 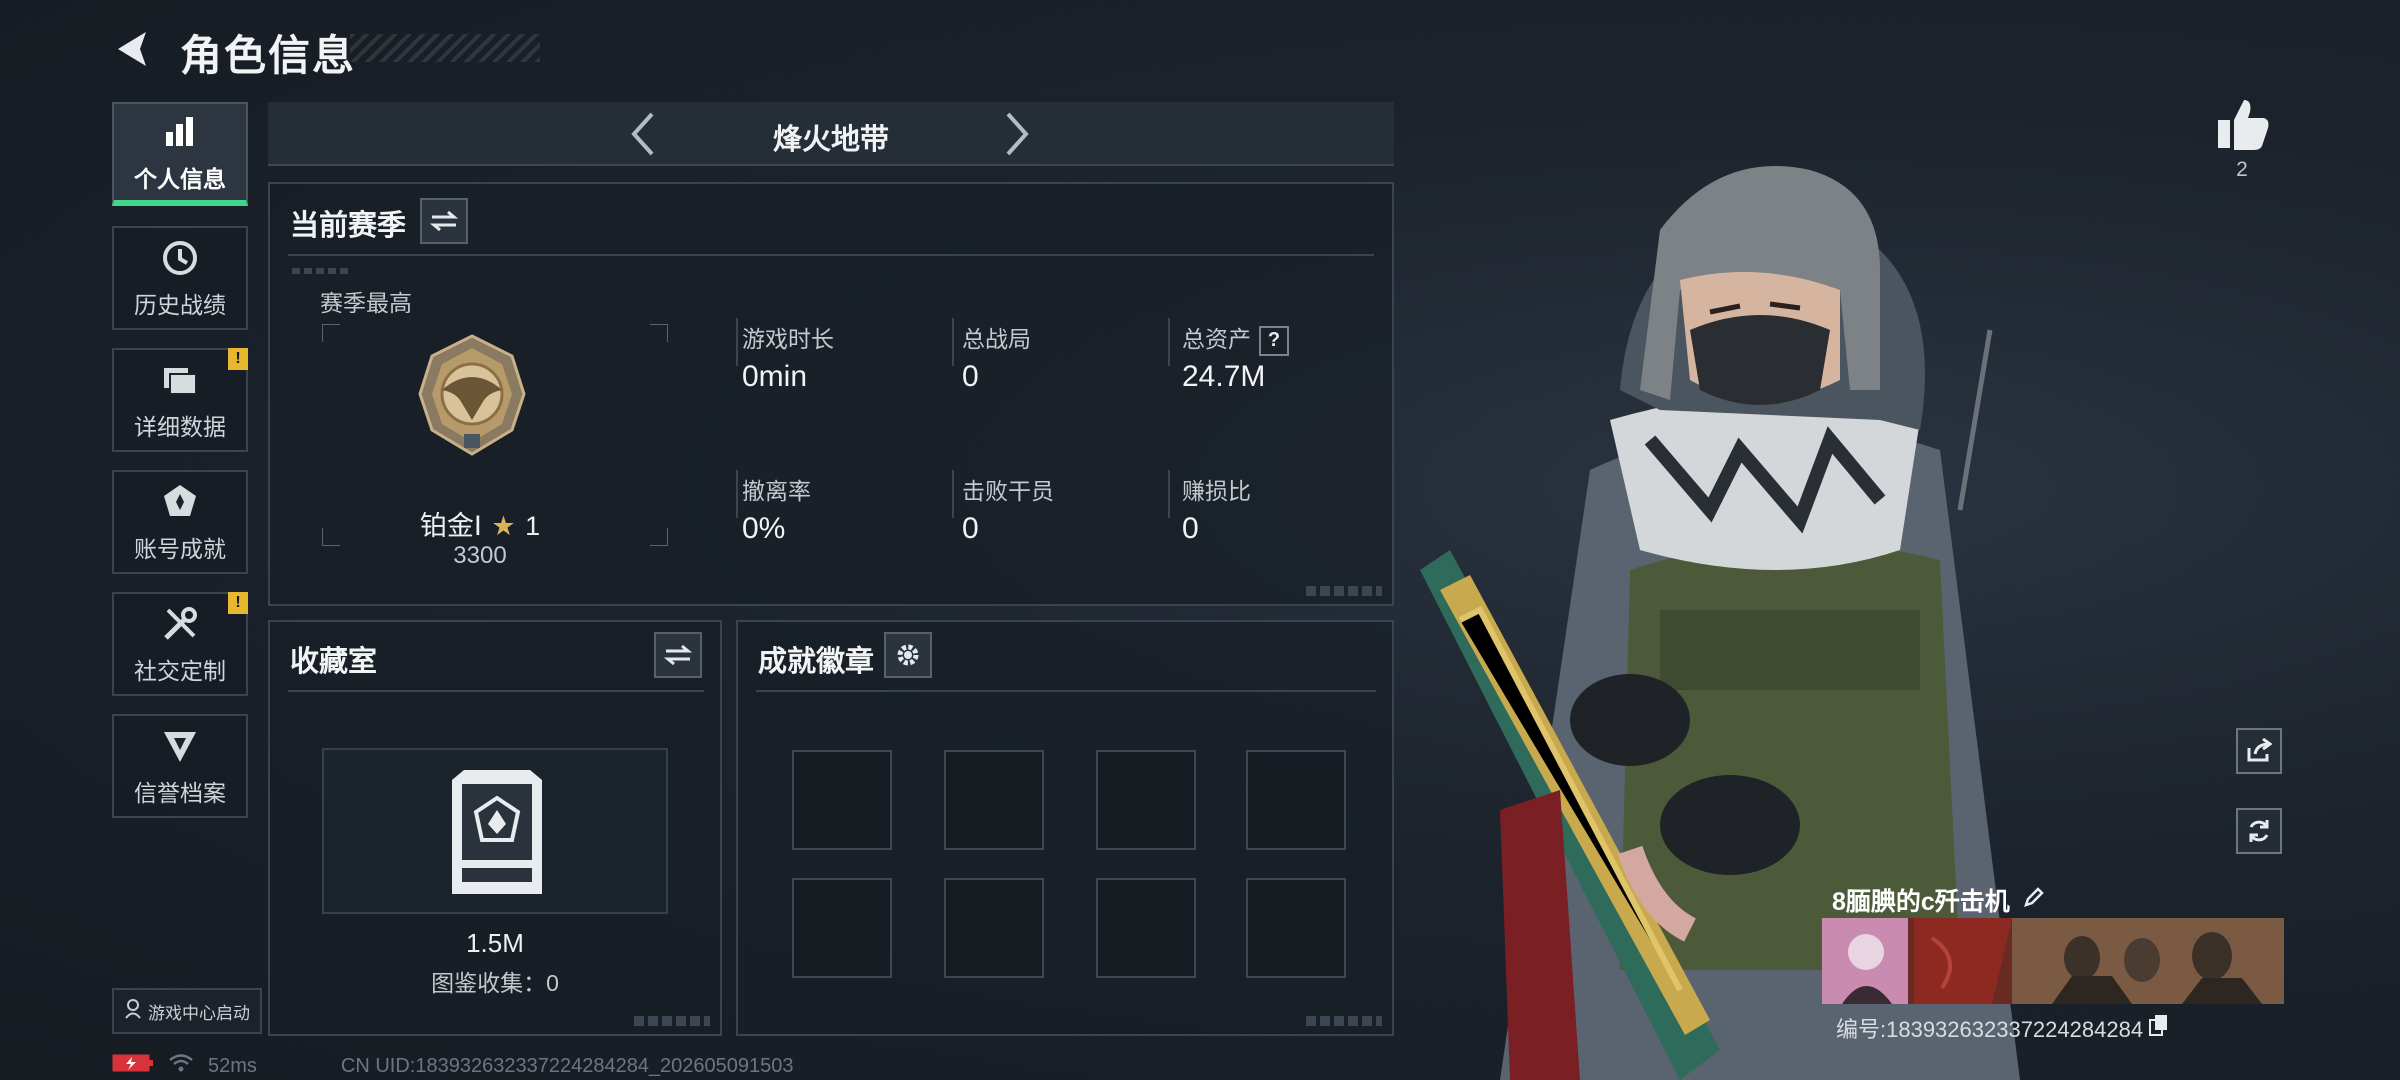 I want to click on user-icon, so click(x=133, y=1011).